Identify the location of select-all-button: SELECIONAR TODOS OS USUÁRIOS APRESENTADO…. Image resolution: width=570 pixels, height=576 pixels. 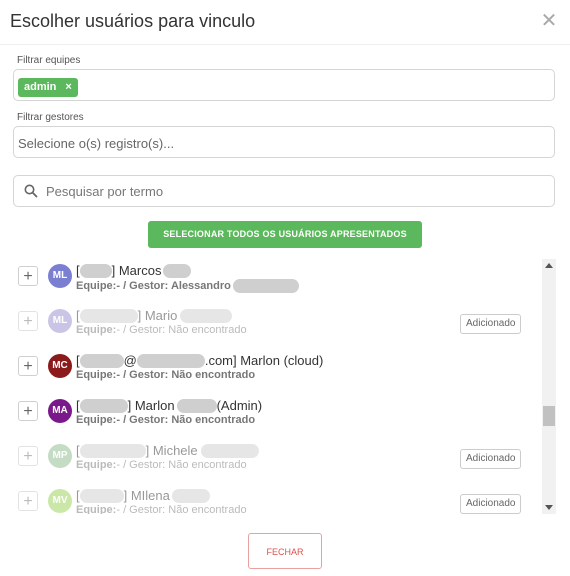
(285, 234).